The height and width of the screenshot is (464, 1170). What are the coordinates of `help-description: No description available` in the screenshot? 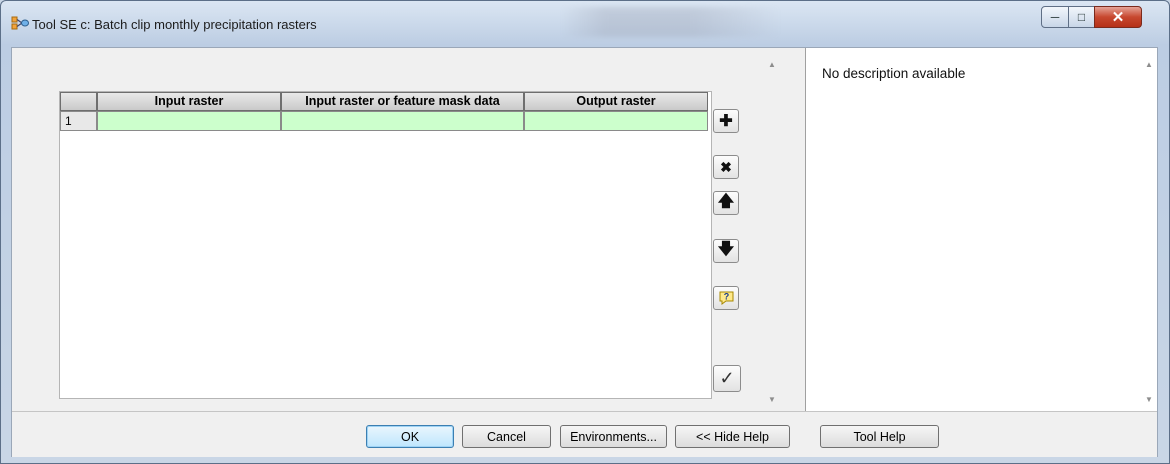 It's located at (894, 73).